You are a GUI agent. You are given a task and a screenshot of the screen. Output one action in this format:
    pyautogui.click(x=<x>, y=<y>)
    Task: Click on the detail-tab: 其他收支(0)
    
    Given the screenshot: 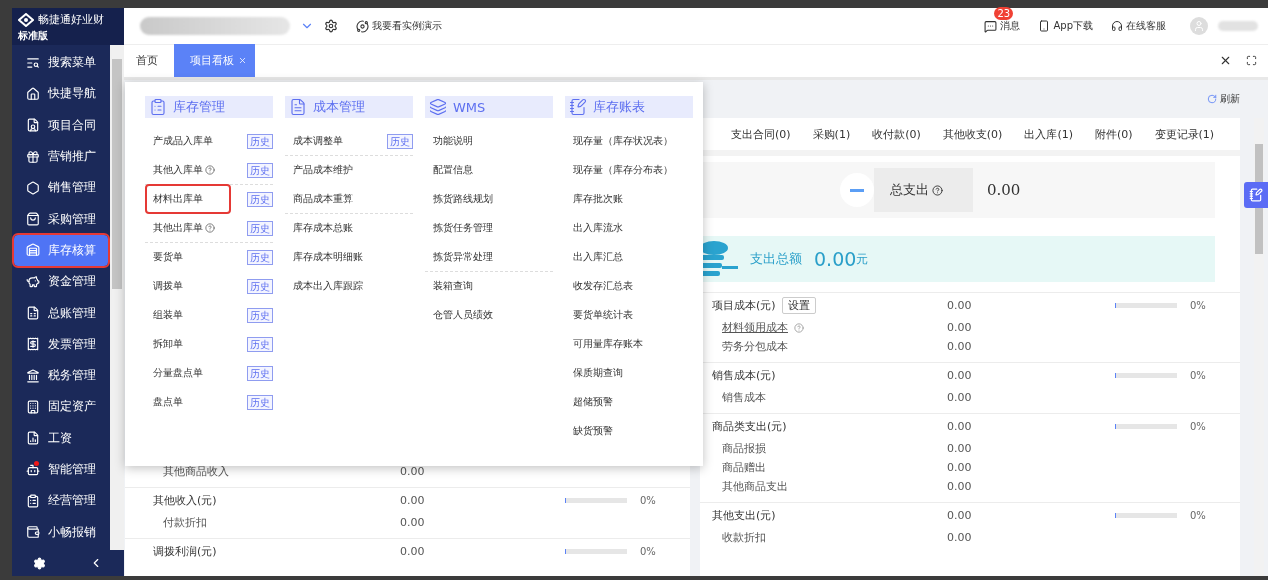 What is the action you would take?
    pyautogui.click(x=972, y=134)
    